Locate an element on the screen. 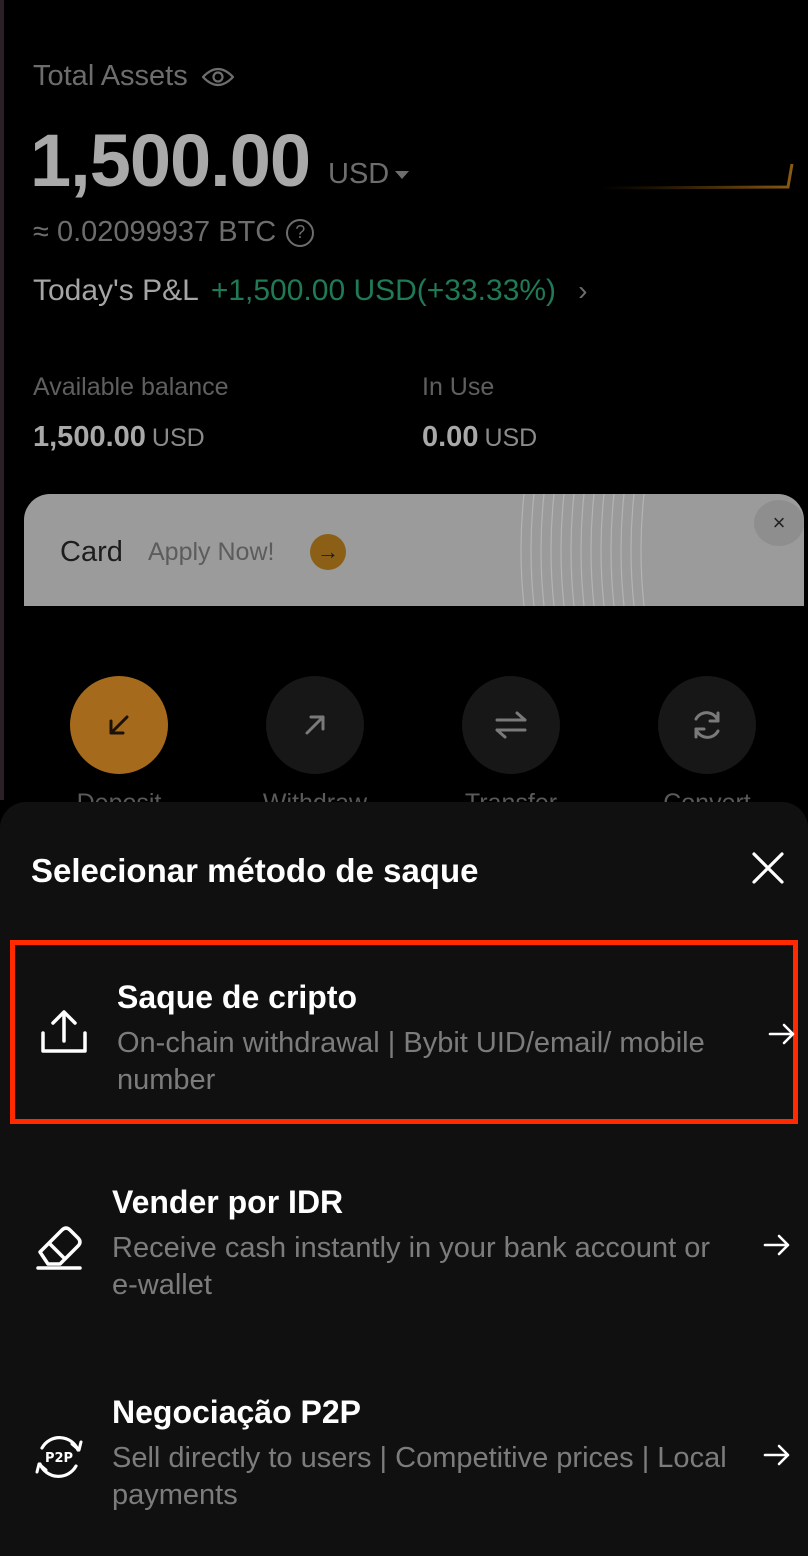  convert-button is located at coordinates (707, 725).